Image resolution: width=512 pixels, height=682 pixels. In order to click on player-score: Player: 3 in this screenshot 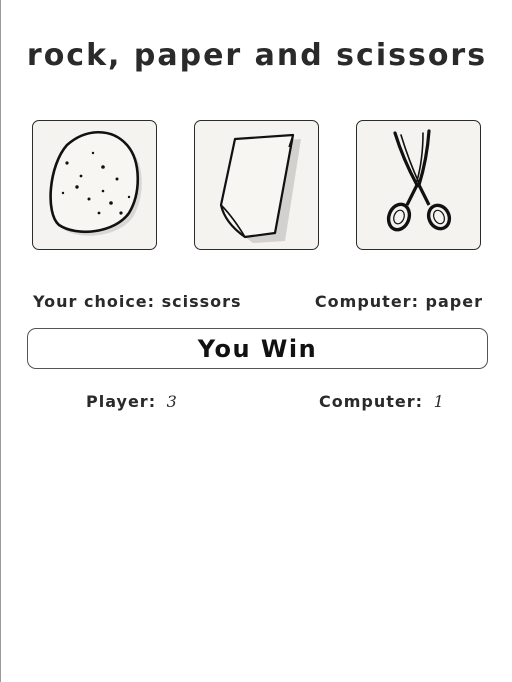, I will do `click(132, 401)`.